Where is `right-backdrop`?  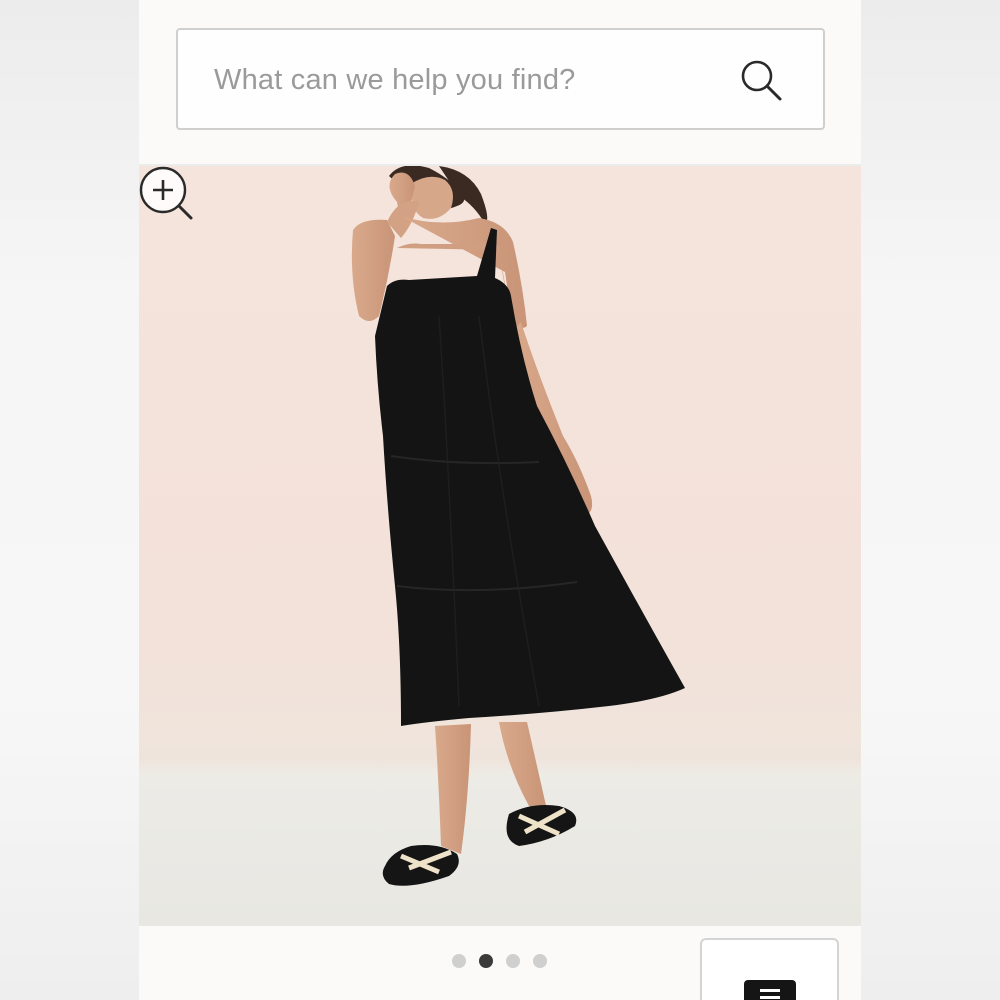 right-backdrop is located at coordinates (930, 500).